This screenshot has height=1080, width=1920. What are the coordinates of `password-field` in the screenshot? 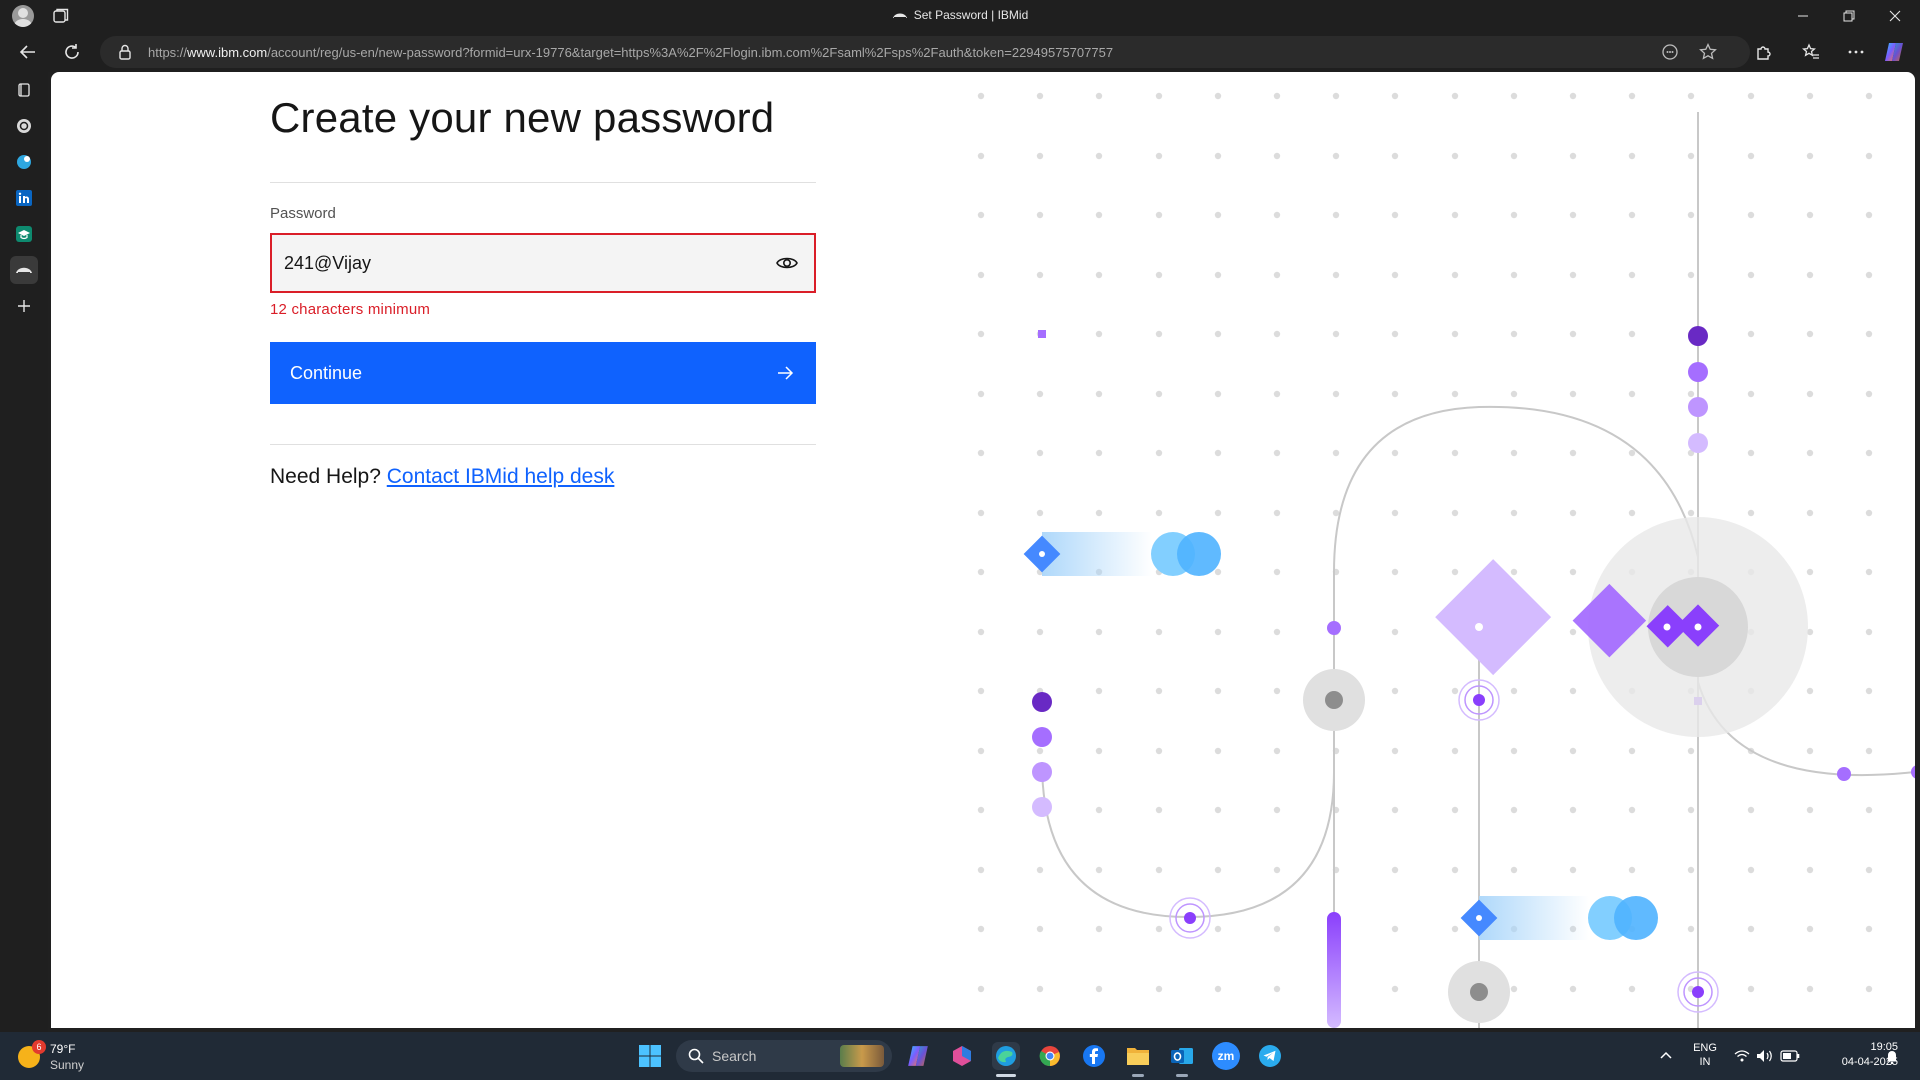 It's located at (543, 263).